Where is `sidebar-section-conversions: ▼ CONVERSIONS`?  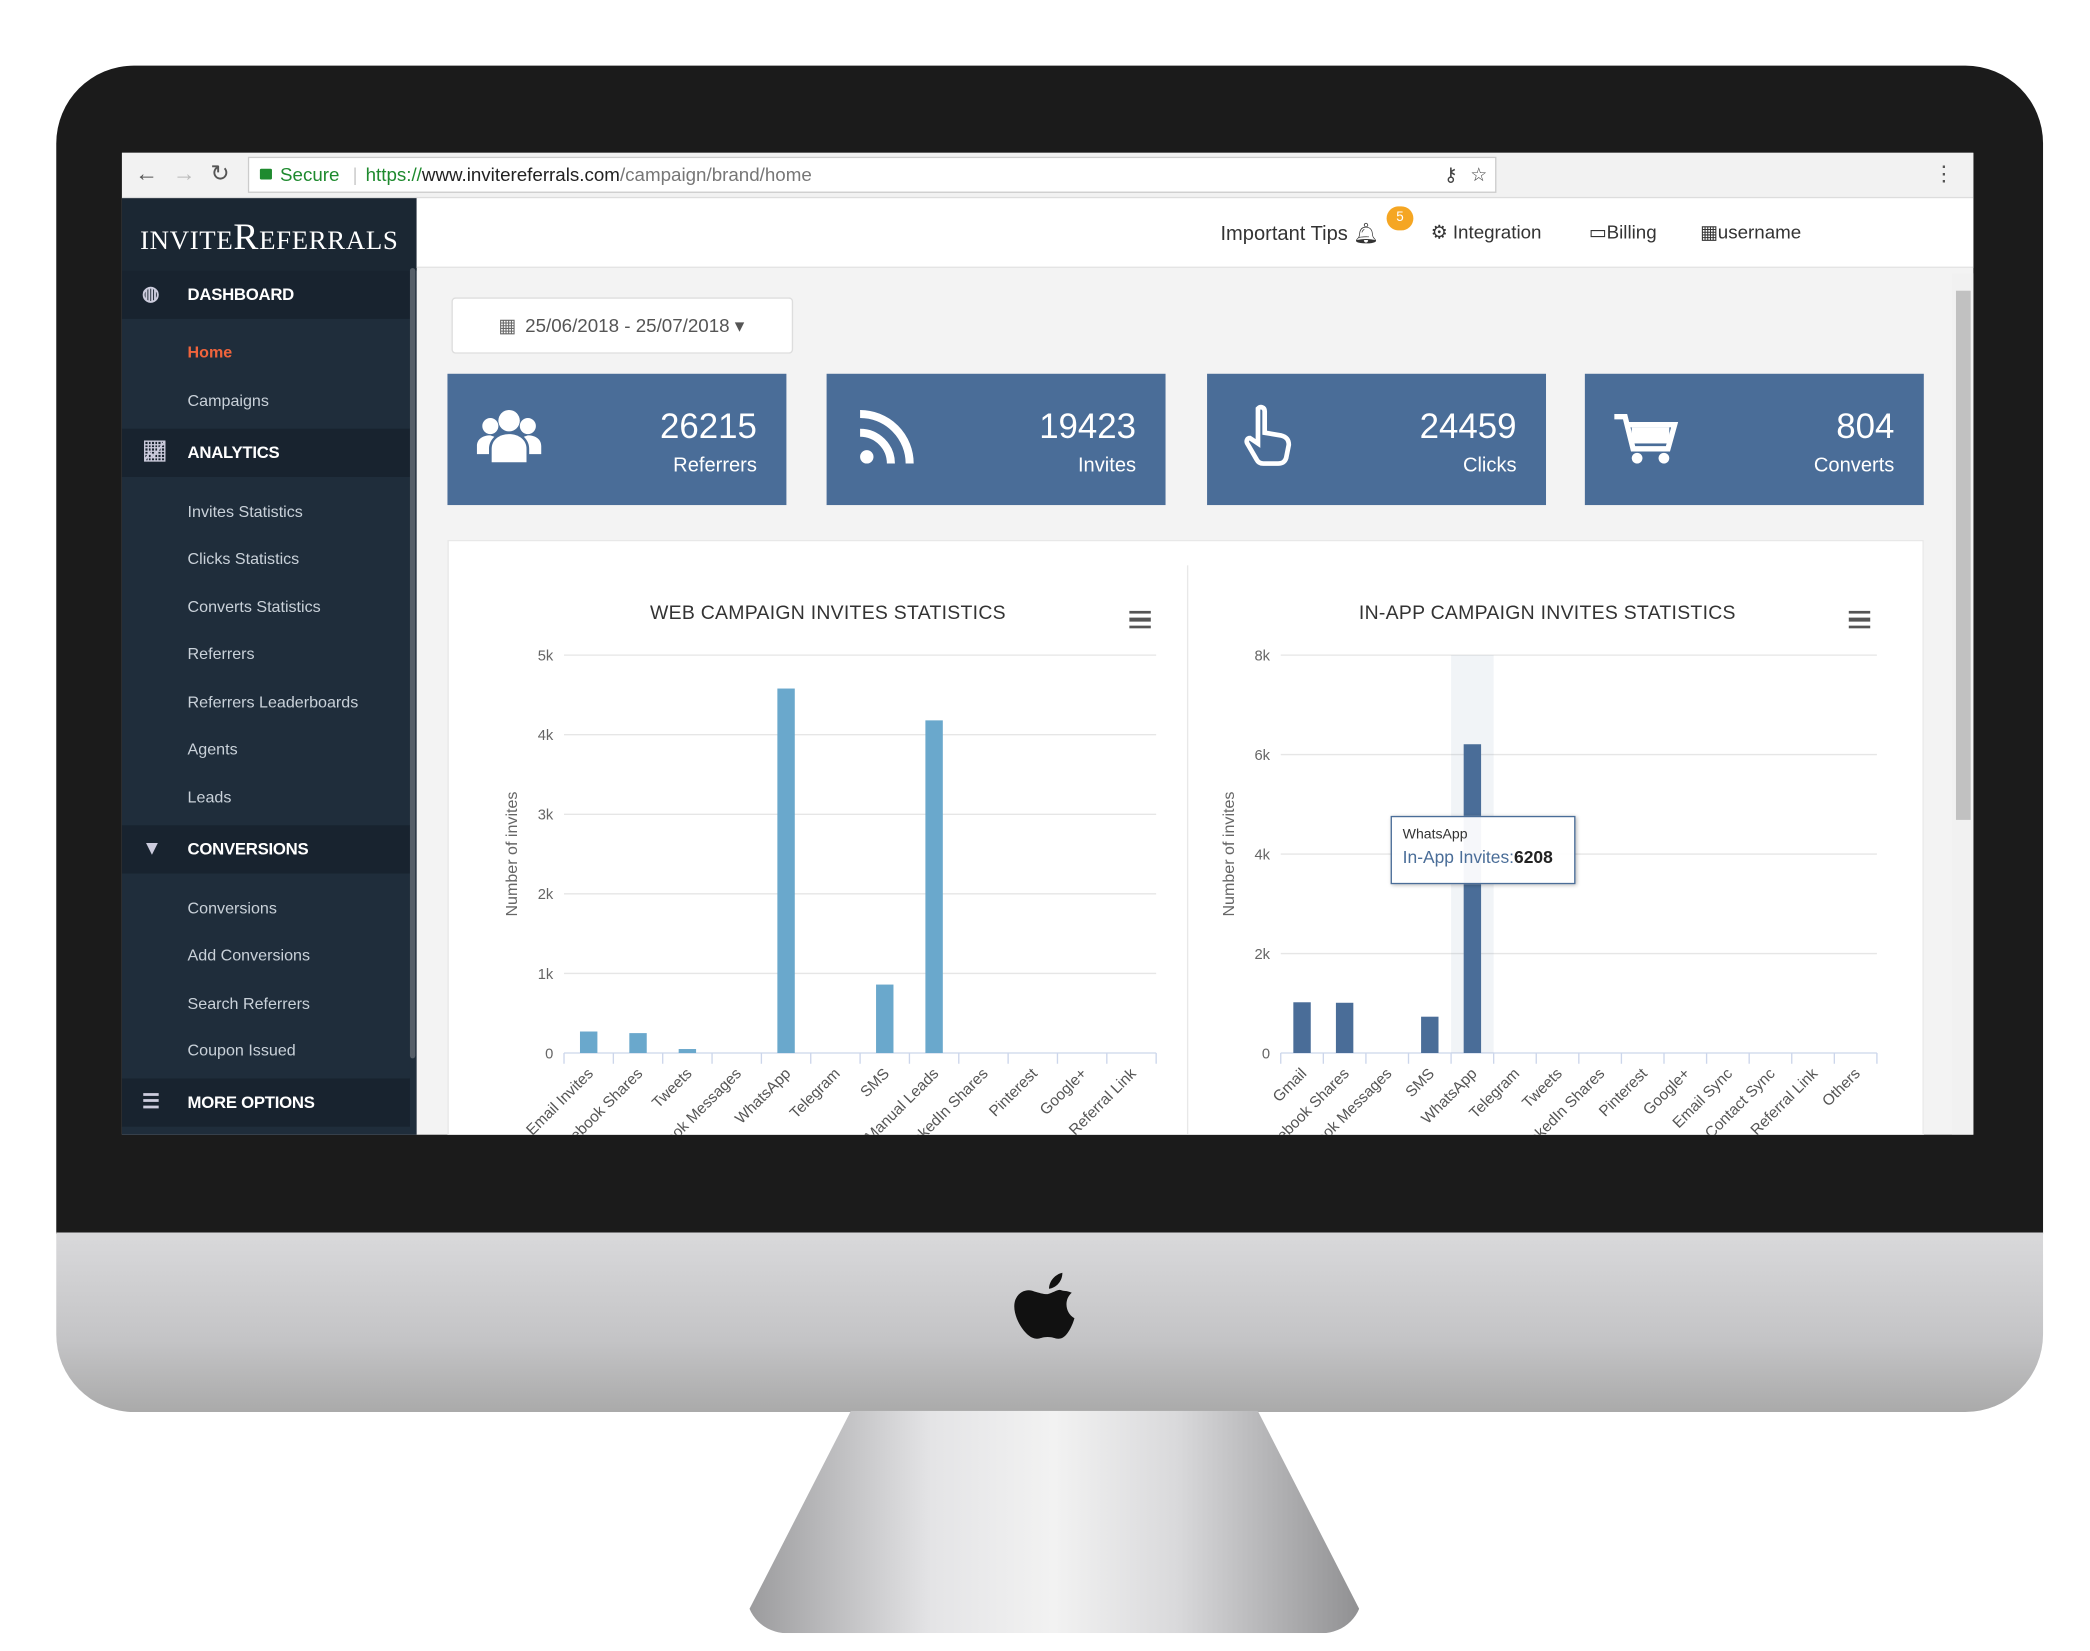 sidebar-section-conversions: ▼ CONVERSIONS is located at coordinates (265, 849).